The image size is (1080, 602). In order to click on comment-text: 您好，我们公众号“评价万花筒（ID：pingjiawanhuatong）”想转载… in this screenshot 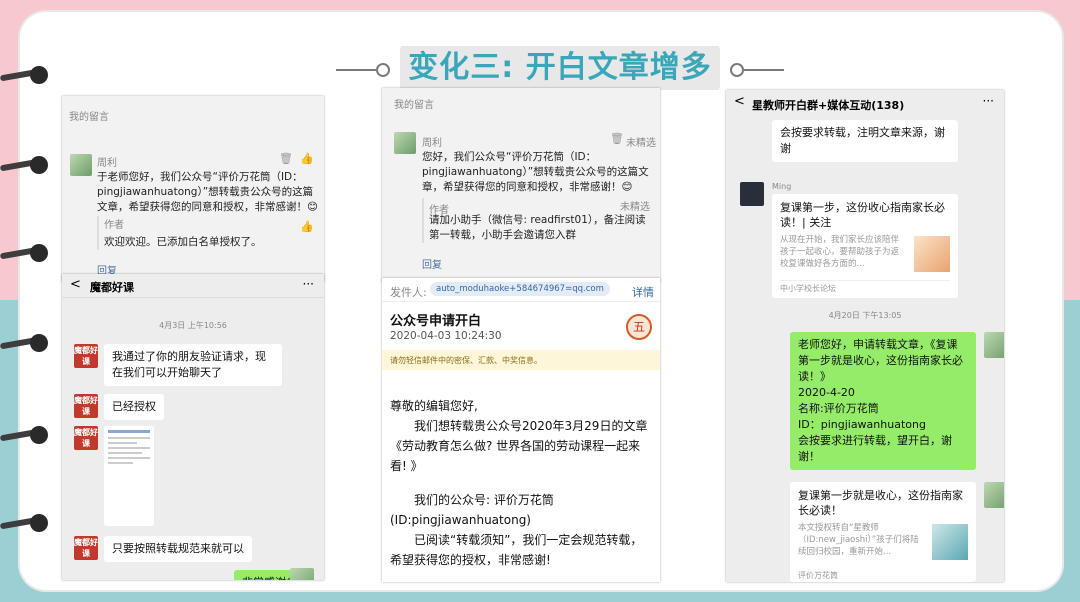, I will do `click(535, 172)`.